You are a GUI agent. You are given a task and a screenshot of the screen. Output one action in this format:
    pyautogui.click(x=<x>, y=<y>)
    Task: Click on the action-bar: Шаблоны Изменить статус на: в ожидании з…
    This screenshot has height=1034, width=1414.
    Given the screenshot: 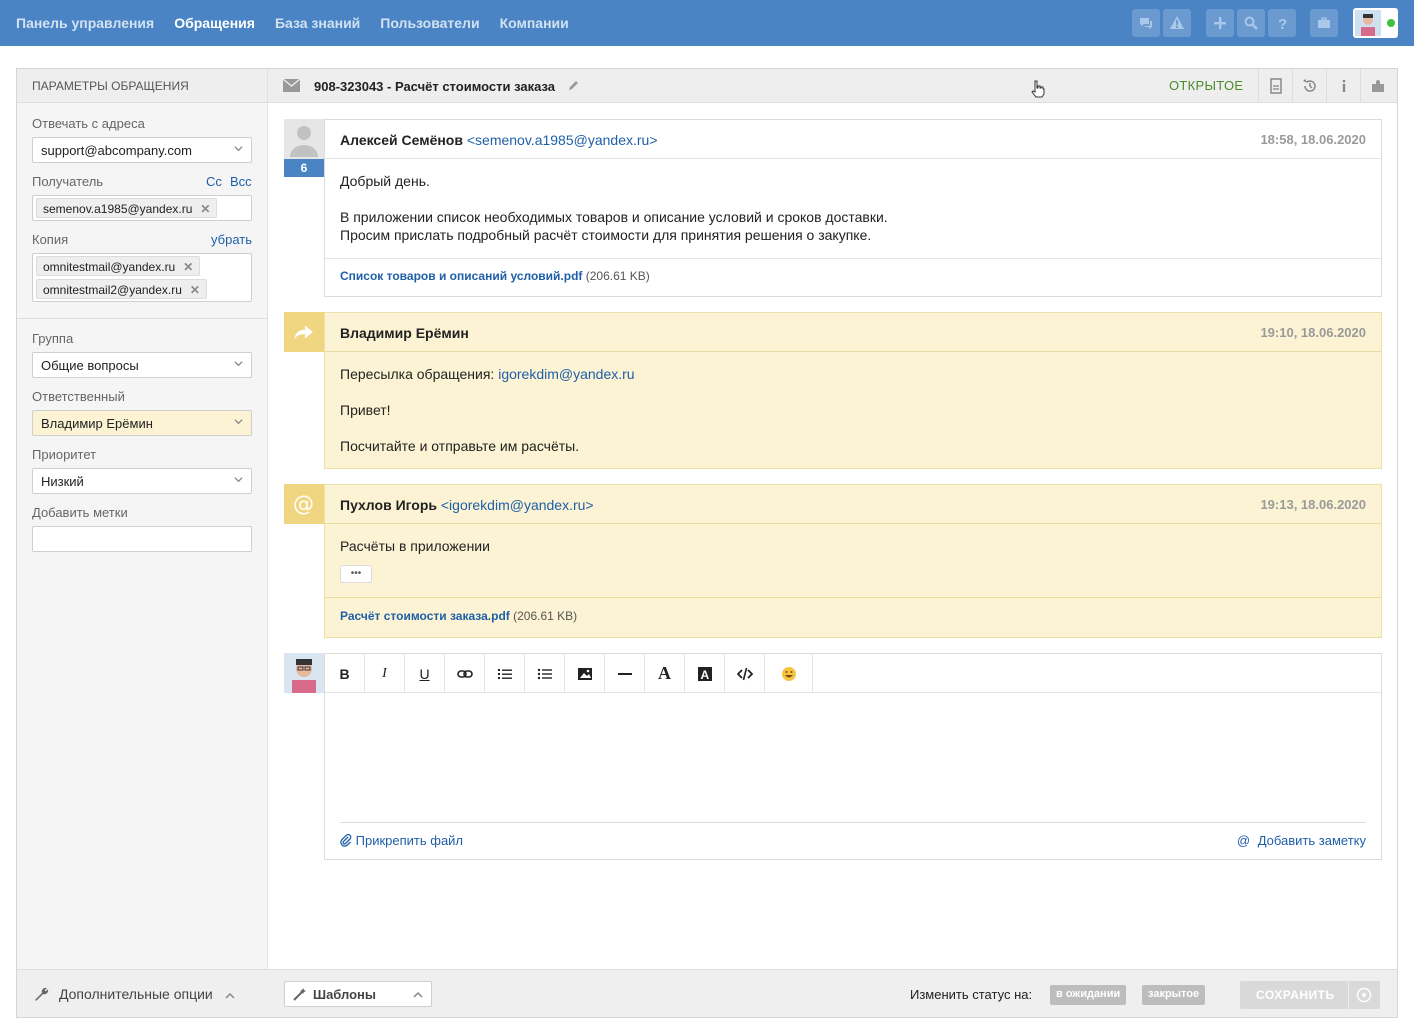 What is the action you would take?
    pyautogui.click(x=832, y=993)
    